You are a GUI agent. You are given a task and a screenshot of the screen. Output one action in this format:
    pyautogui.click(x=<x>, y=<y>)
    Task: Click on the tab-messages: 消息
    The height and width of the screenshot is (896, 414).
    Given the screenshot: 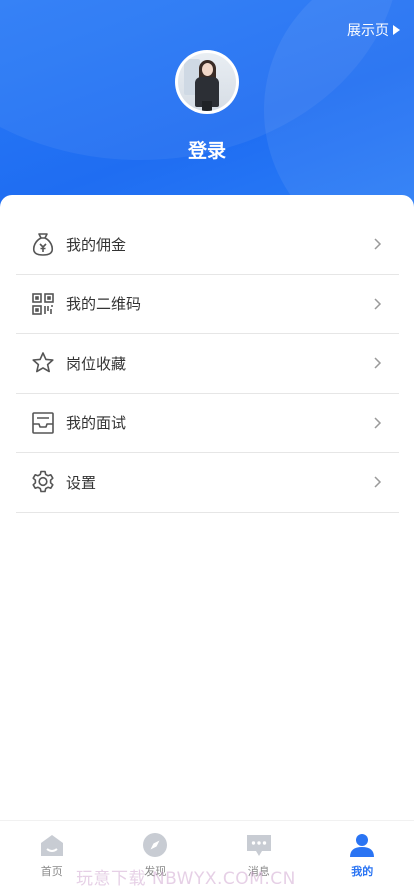 What is the action you would take?
    pyautogui.click(x=259, y=858)
    